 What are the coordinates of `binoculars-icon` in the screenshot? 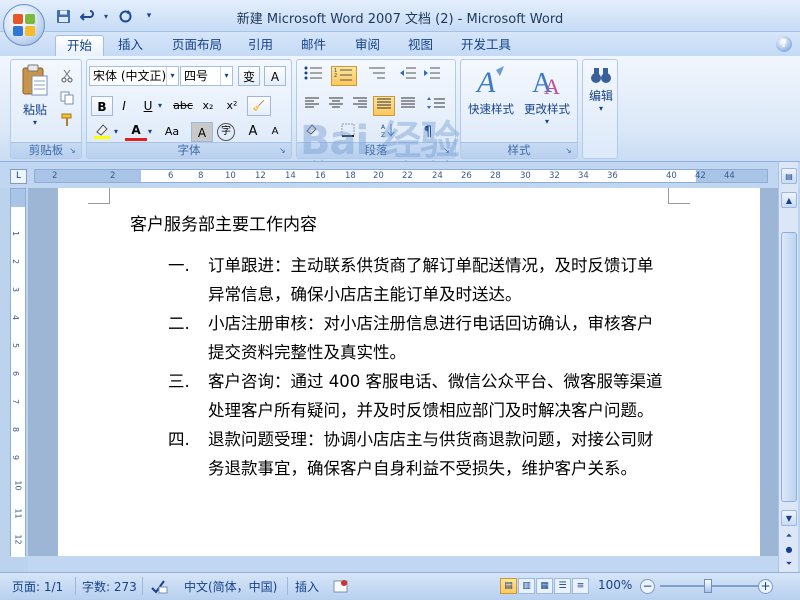 It's located at (601, 75).